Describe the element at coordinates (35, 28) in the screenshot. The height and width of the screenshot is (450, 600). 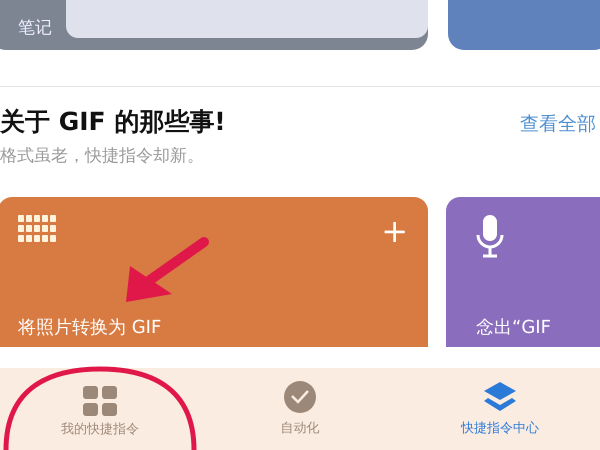
I see `card-label: 笔记` at that location.